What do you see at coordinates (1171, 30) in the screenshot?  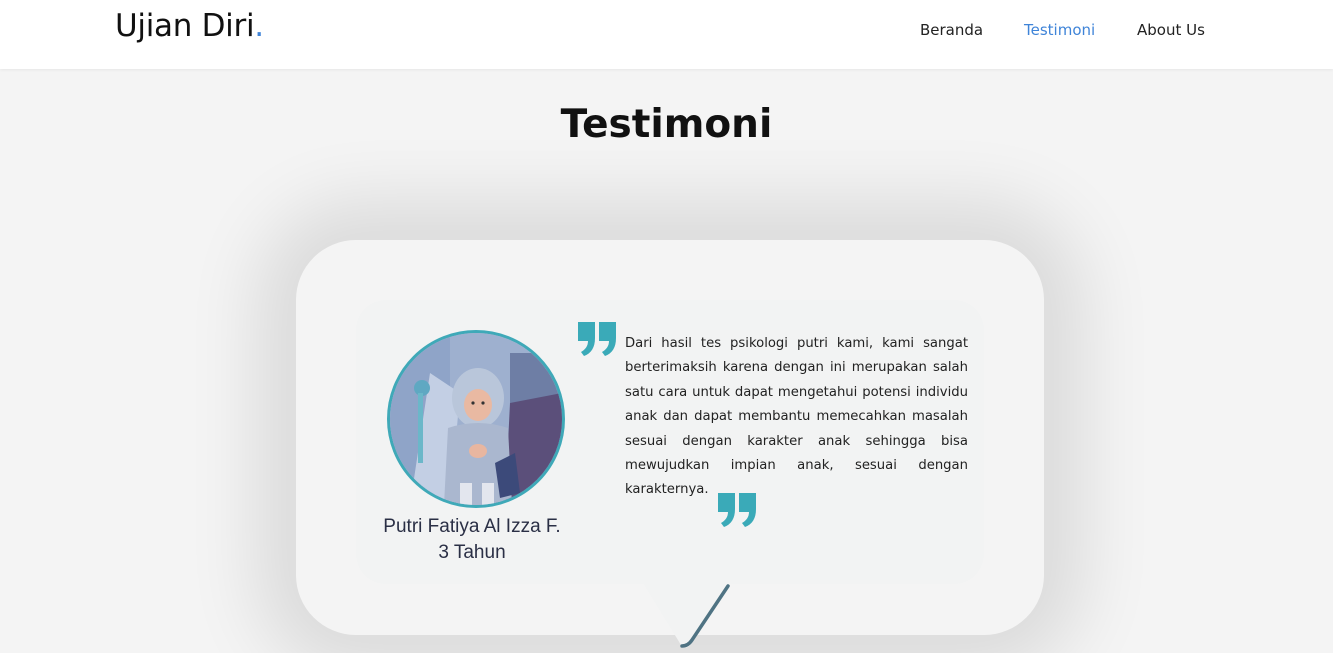 I see `nav-link-about-us: About Us` at bounding box center [1171, 30].